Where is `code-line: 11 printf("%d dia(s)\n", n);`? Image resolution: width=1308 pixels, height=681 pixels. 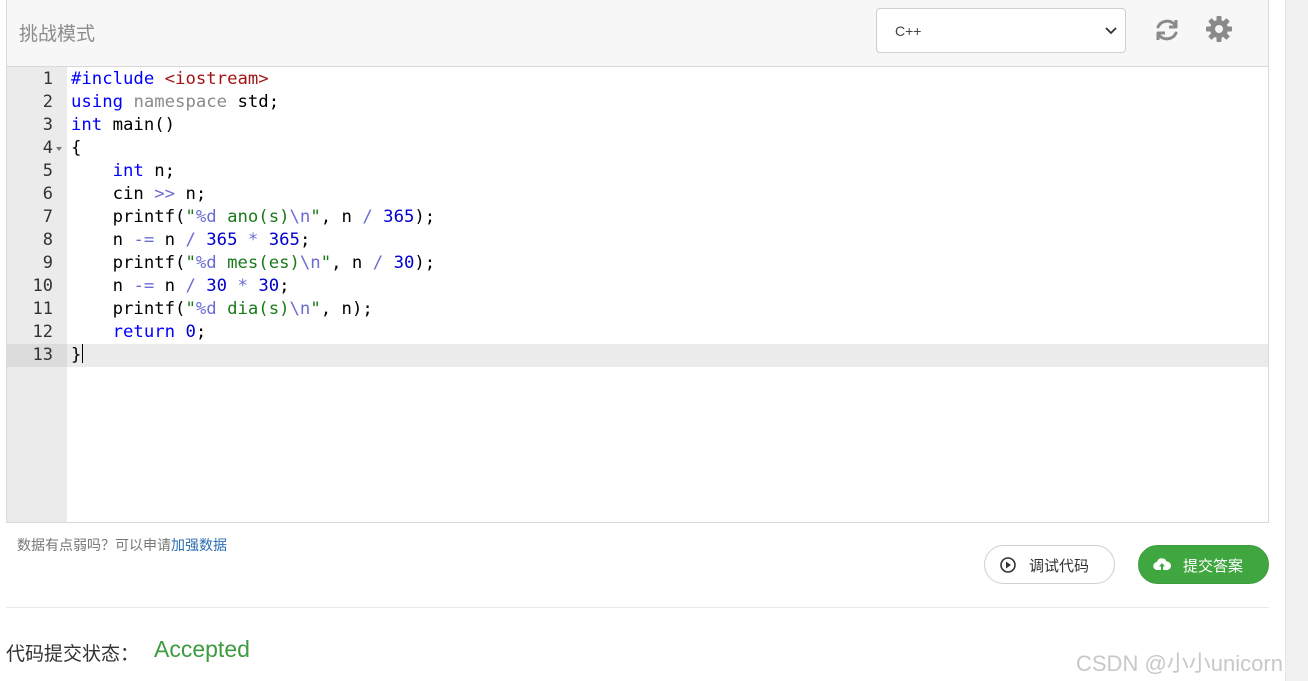
code-line: 11 printf("%d dia(s)\n", n); is located at coordinates (637, 309).